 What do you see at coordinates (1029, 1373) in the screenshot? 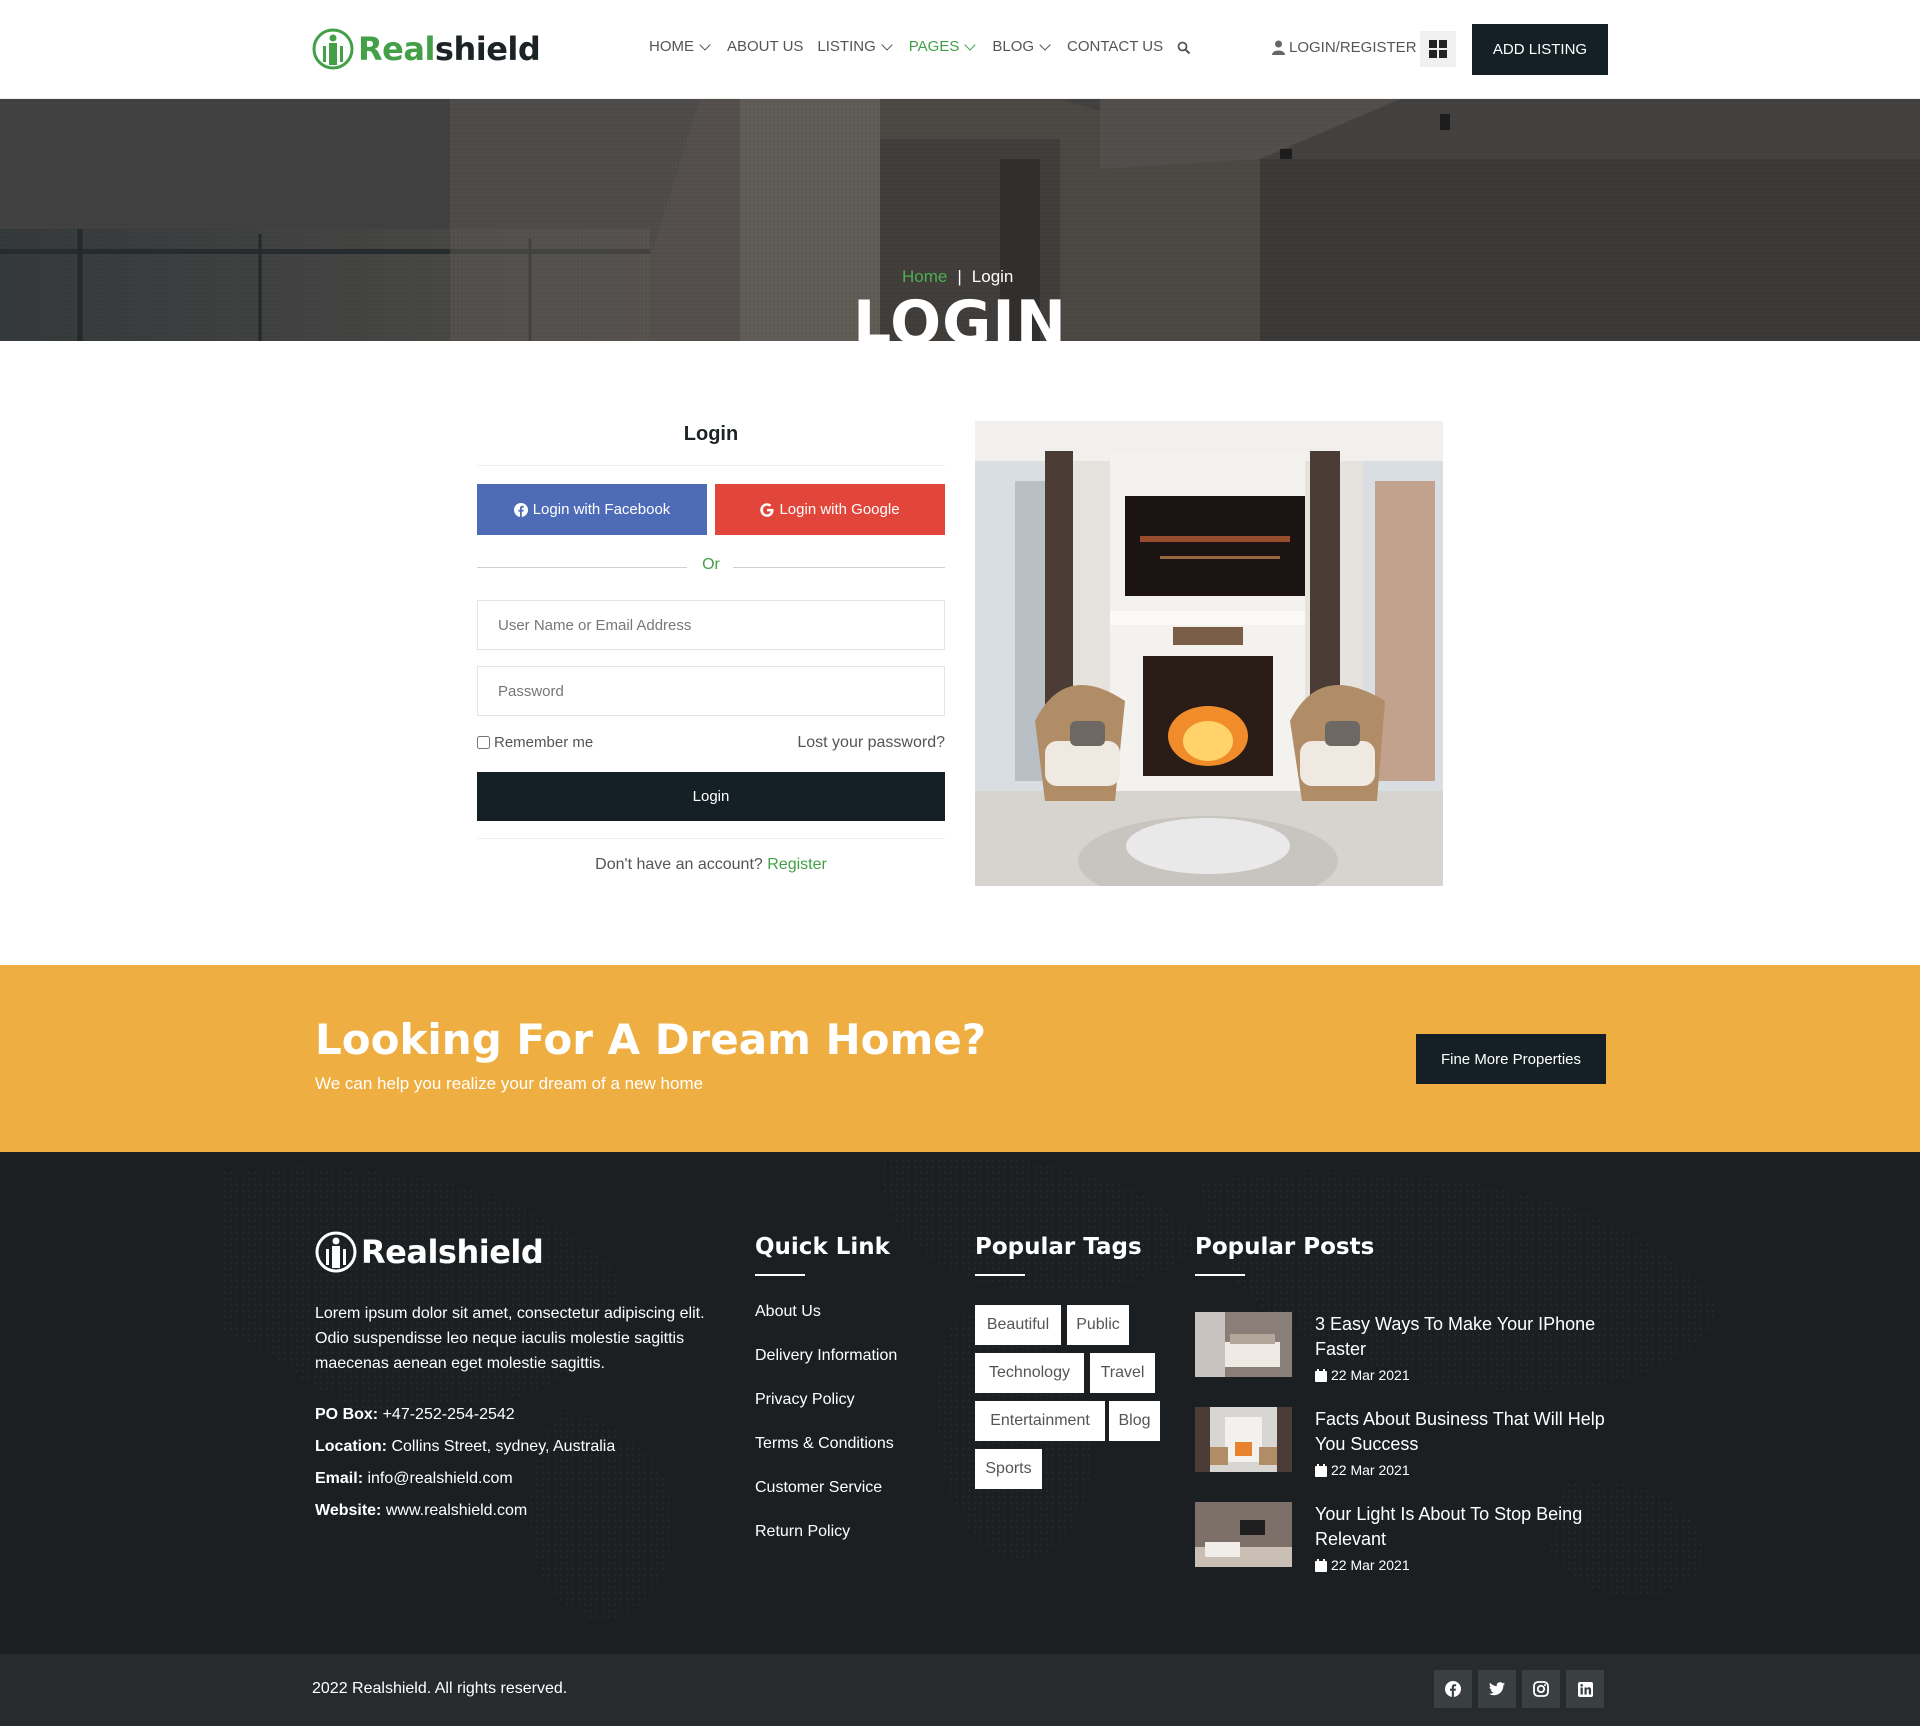
I see `tag-technology: Technology` at bounding box center [1029, 1373].